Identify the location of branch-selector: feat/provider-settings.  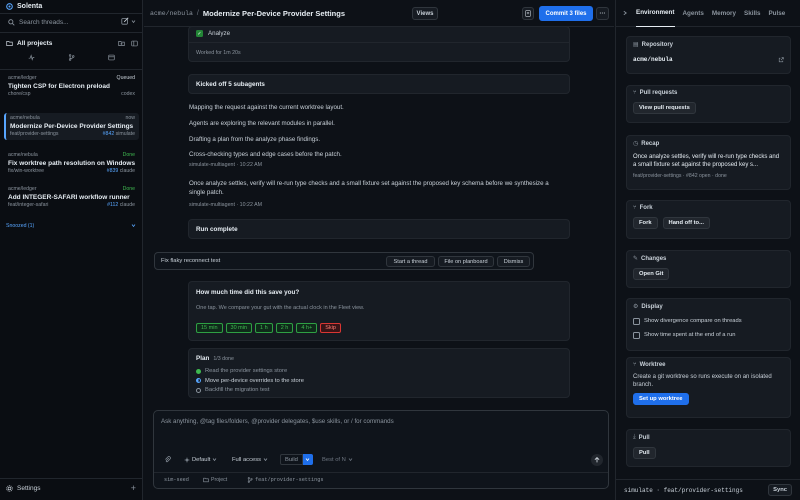
(285, 480).